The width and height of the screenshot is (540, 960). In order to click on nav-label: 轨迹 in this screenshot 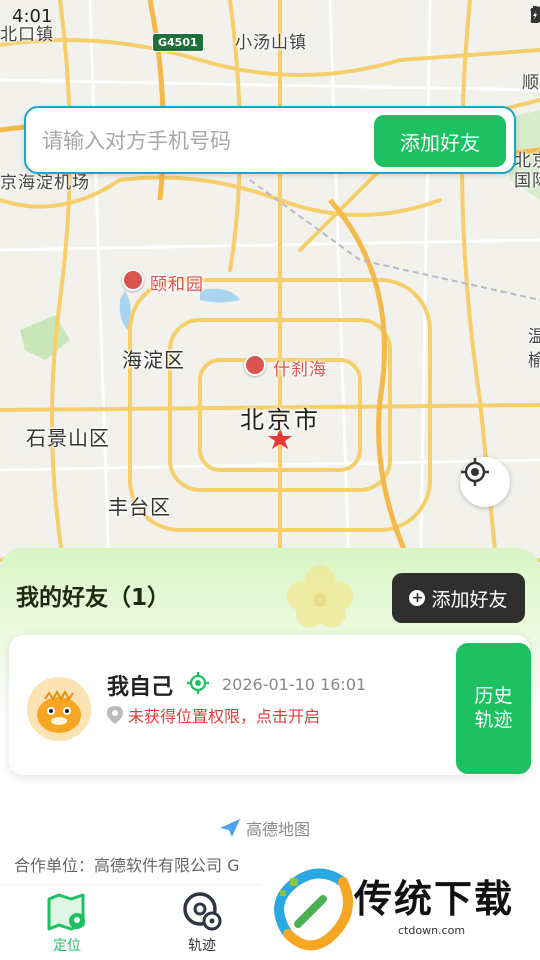, I will do `click(202, 946)`.